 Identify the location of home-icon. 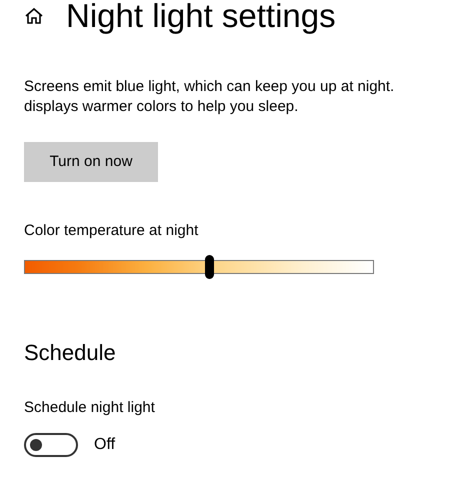
(34, 16).